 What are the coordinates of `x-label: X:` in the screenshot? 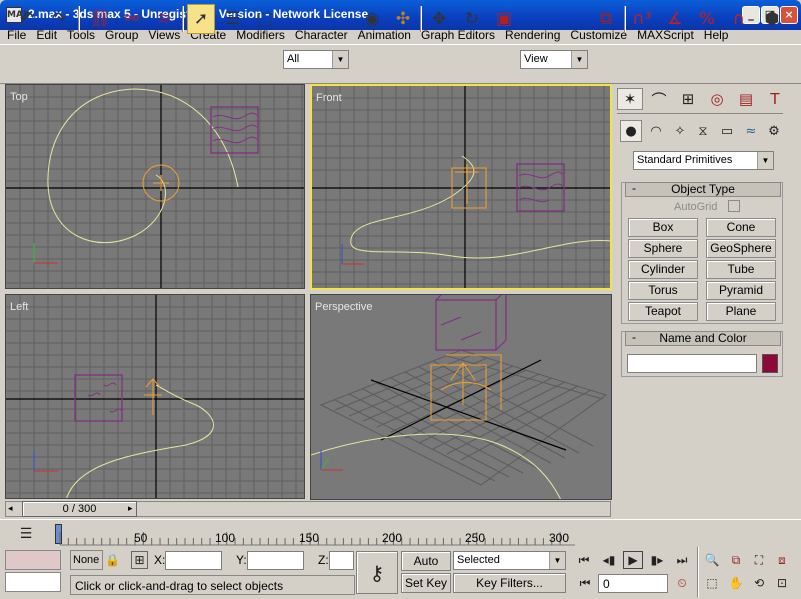 It's located at (160, 560).